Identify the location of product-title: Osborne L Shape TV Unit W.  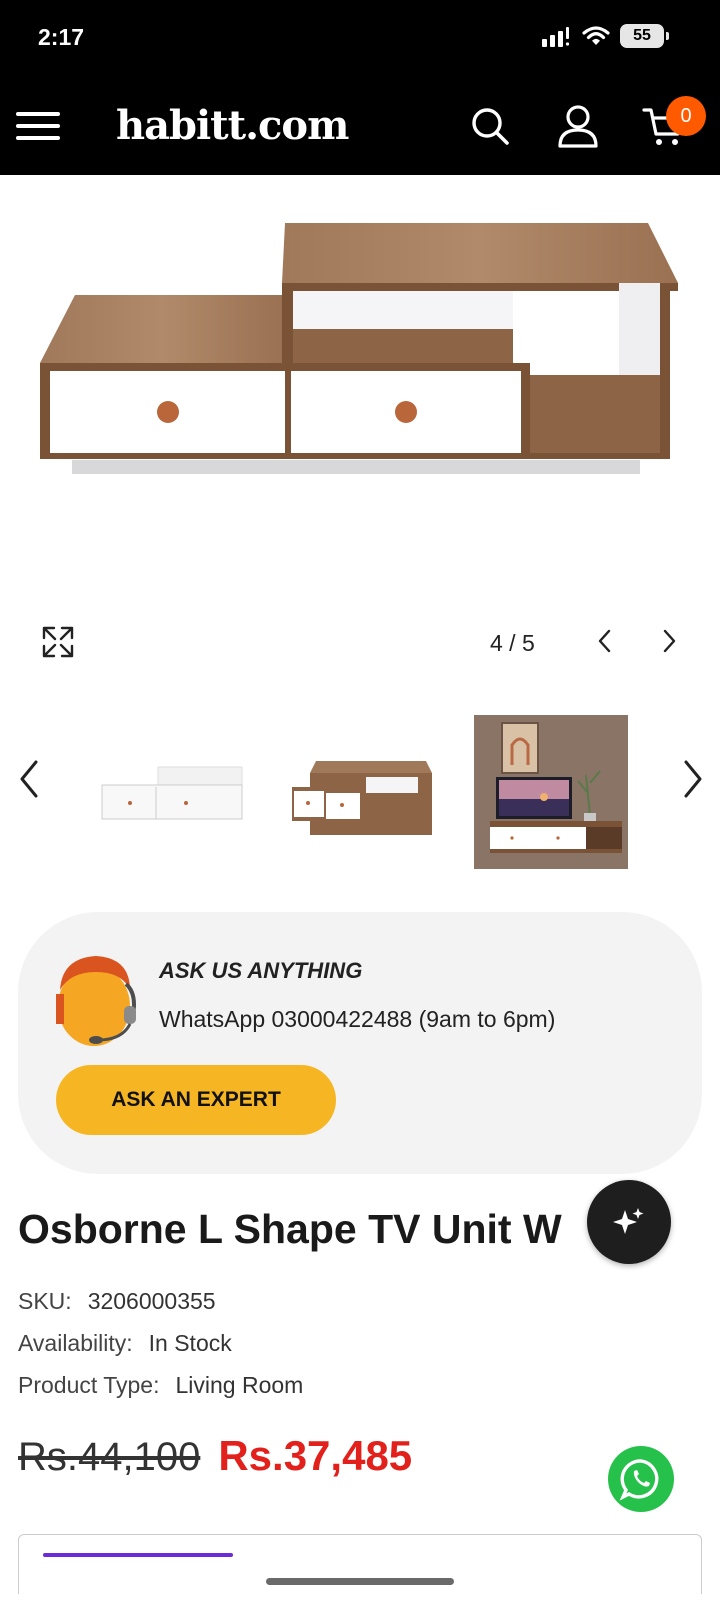
(290, 1229).